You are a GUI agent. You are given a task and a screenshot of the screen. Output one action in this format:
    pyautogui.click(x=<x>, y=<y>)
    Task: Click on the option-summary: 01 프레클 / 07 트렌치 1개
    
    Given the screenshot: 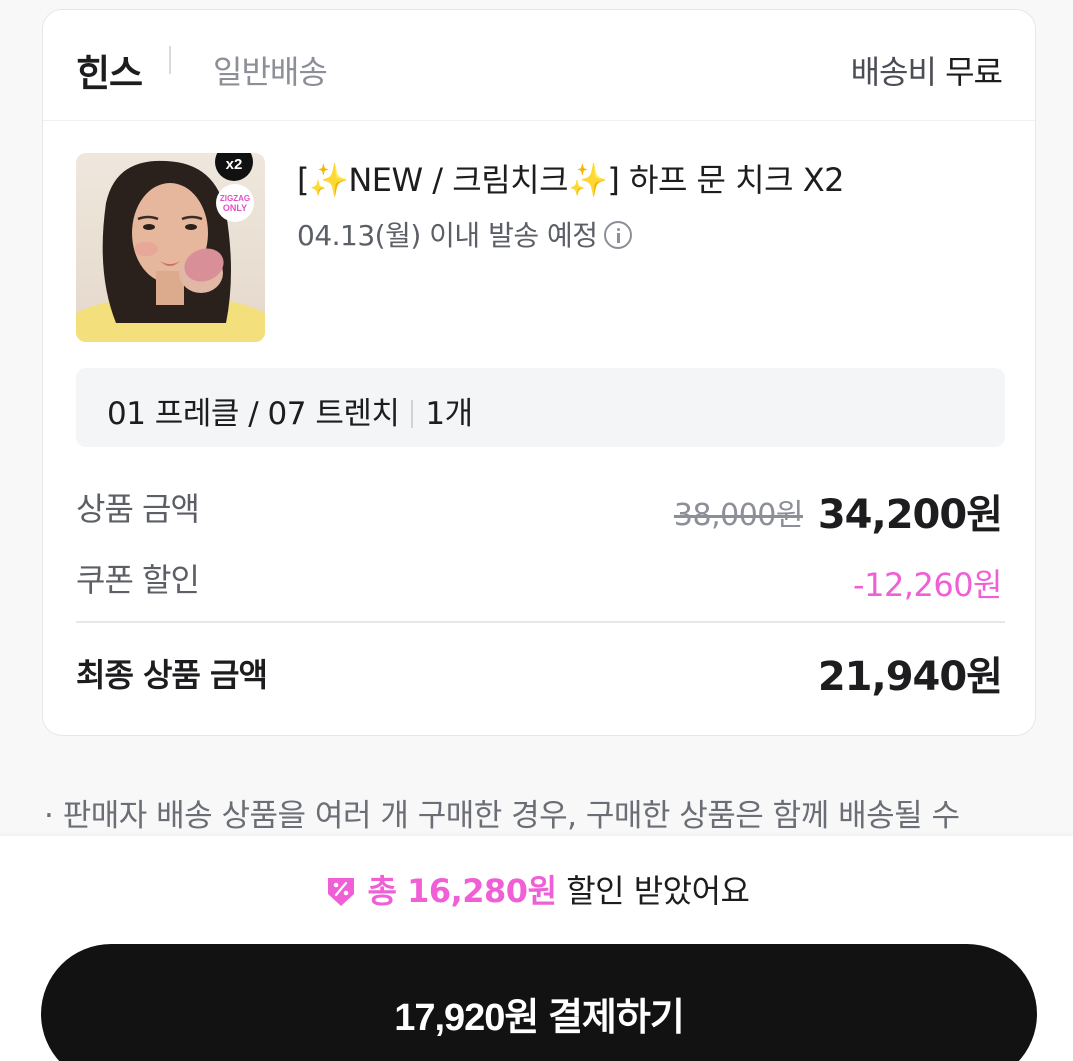 What is the action you would take?
    pyautogui.click(x=290, y=410)
    